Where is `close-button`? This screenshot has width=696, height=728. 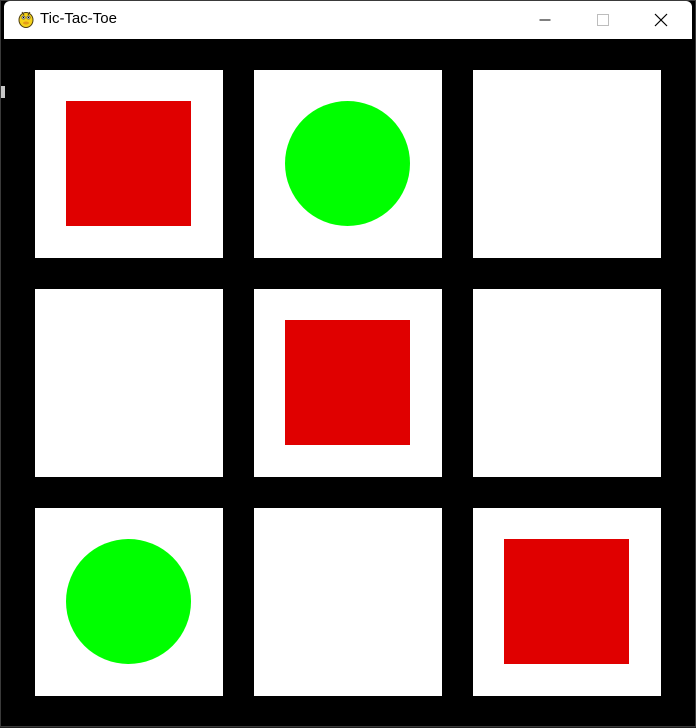 close-button is located at coordinates (661, 20).